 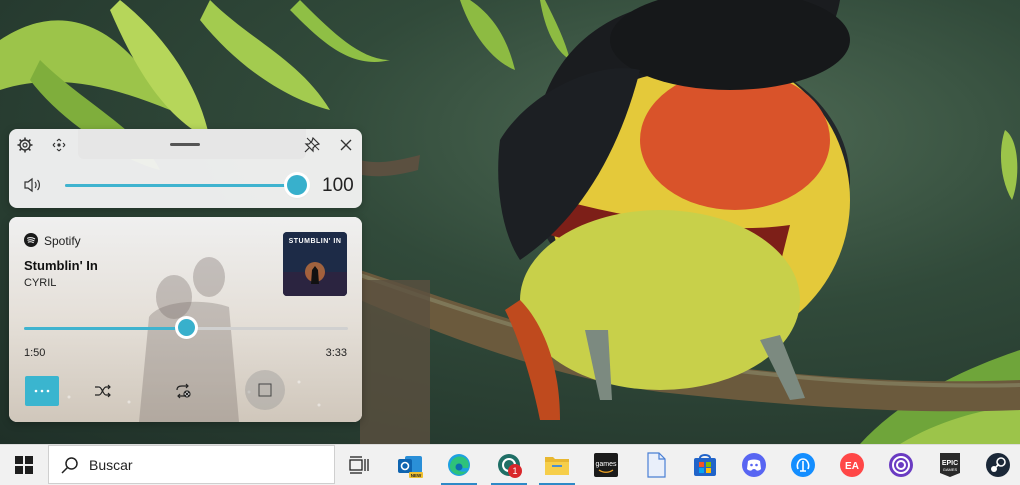 I want to click on progress-fill, so click(x=105, y=328).